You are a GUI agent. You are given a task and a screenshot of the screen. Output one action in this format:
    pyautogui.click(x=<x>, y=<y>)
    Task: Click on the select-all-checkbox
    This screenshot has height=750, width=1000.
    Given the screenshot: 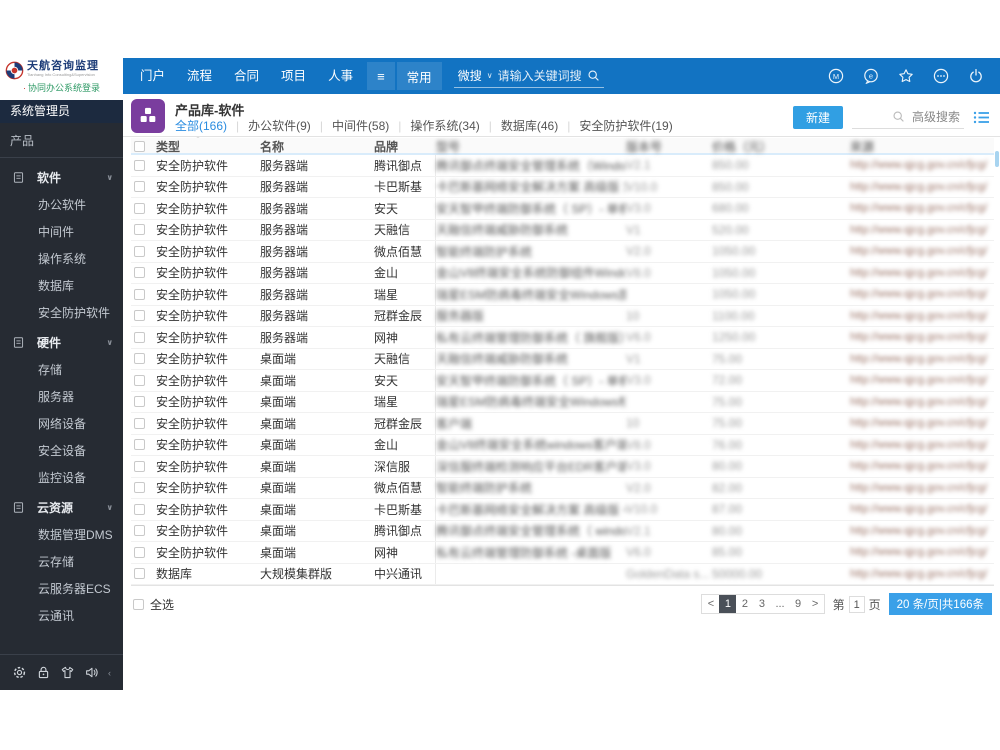 What is the action you would take?
    pyautogui.click(x=138, y=604)
    